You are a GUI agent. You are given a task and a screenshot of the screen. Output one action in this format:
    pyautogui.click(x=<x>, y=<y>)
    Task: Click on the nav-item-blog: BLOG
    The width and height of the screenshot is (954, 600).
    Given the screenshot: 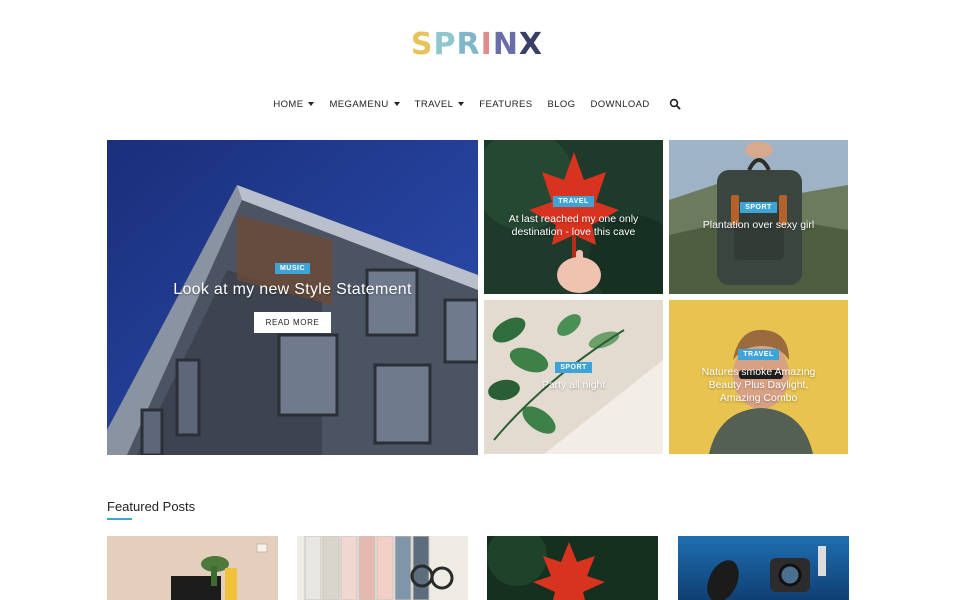 What is the action you would take?
    pyautogui.click(x=561, y=104)
    